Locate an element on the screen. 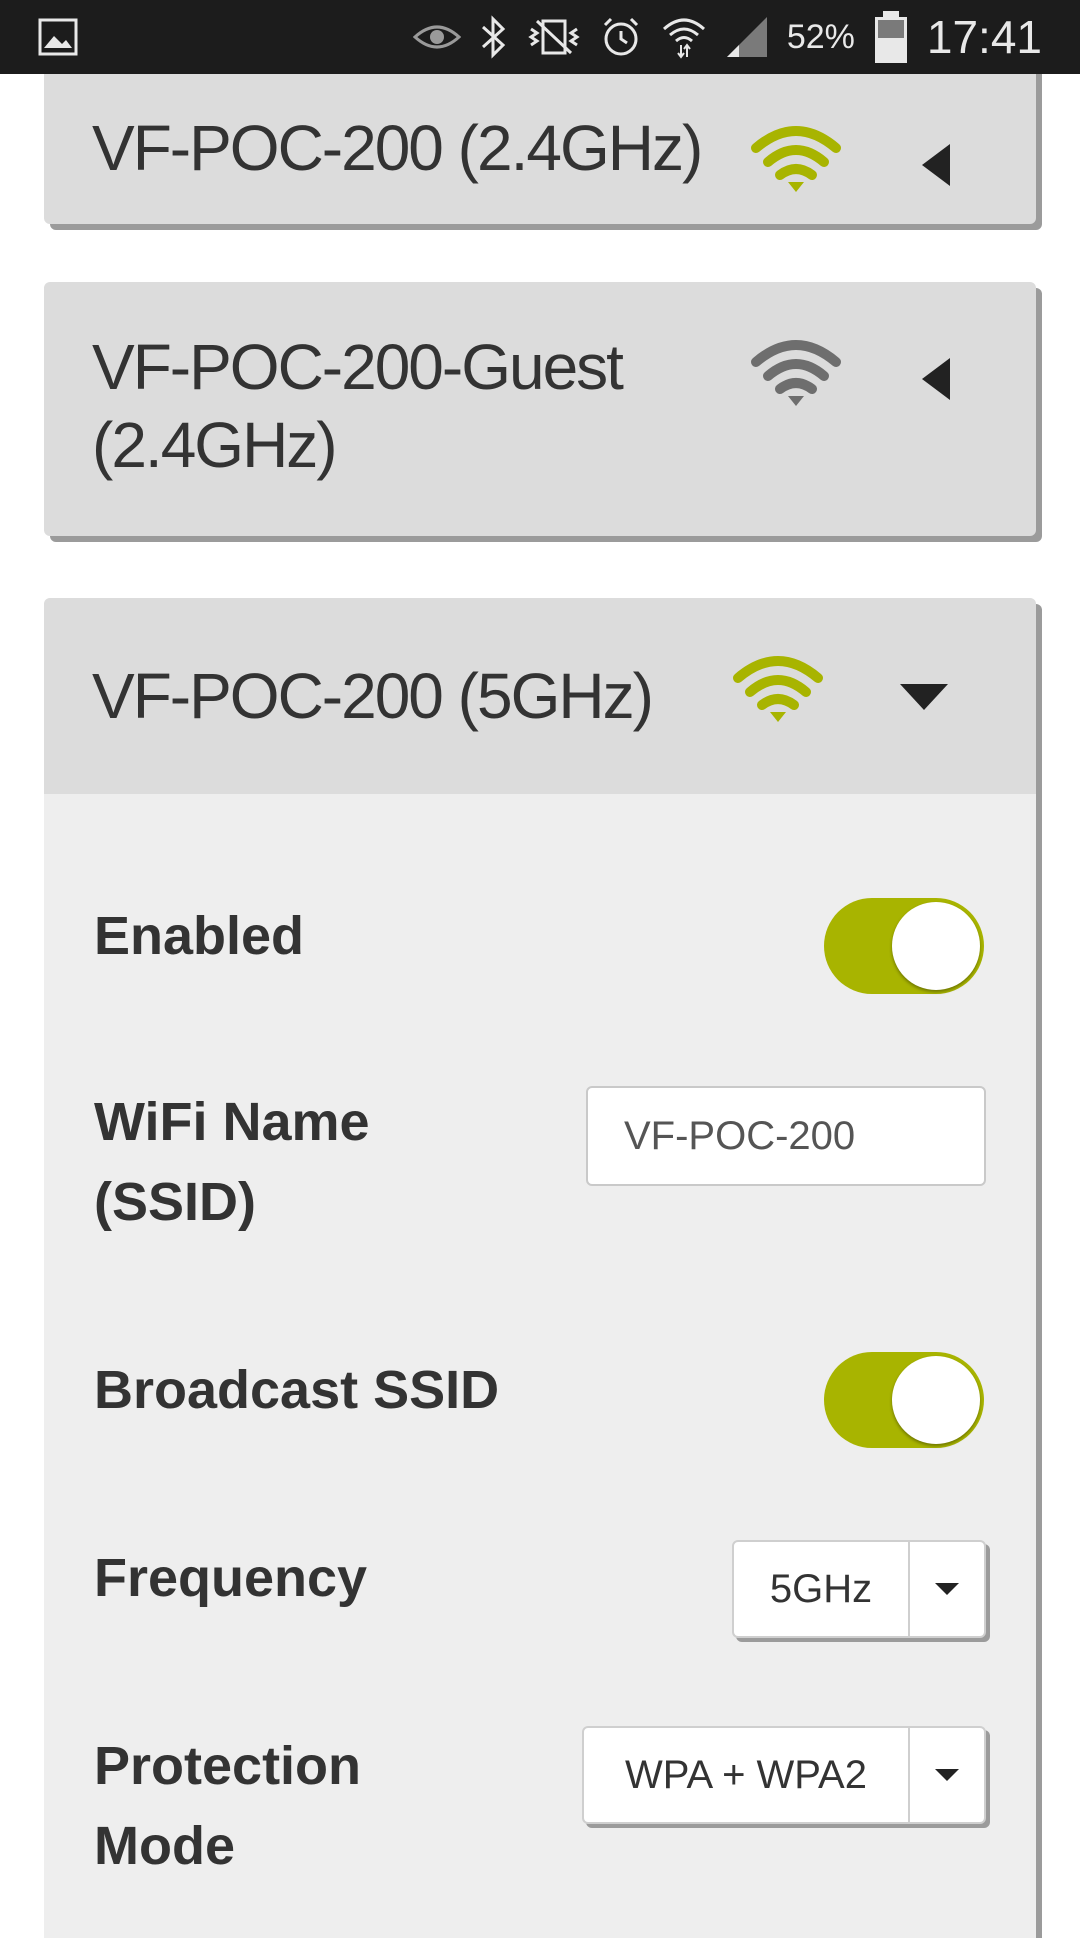 The height and width of the screenshot is (1938, 1080). network-title: VF-POC-200 (5GHz) is located at coordinates (373, 696).